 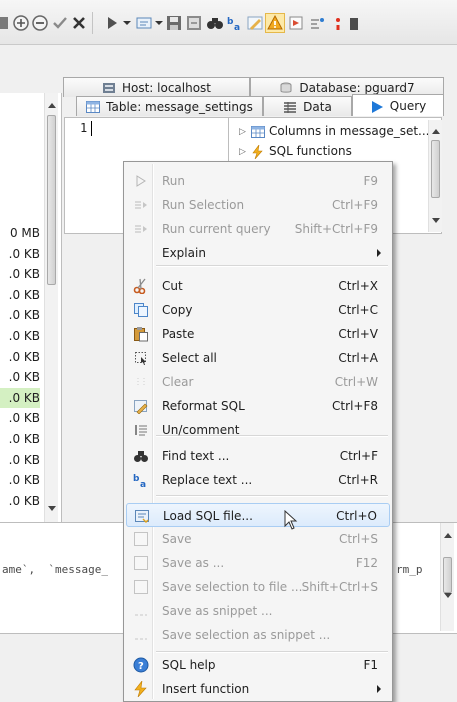 I want to click on snippet-icon, so click(x=141, y=611).